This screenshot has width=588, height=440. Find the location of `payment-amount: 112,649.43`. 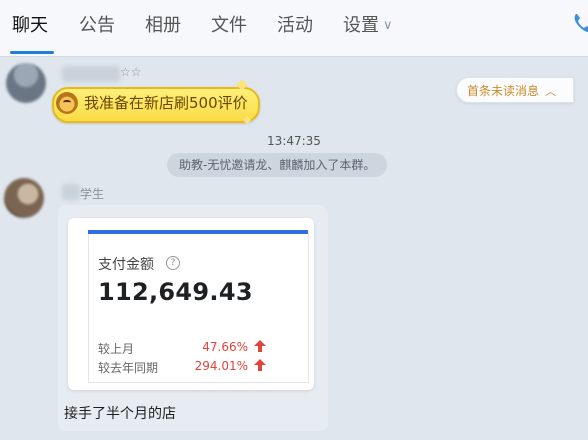

payment-amount: 112,649.43 is located at coordinates (175, 292).